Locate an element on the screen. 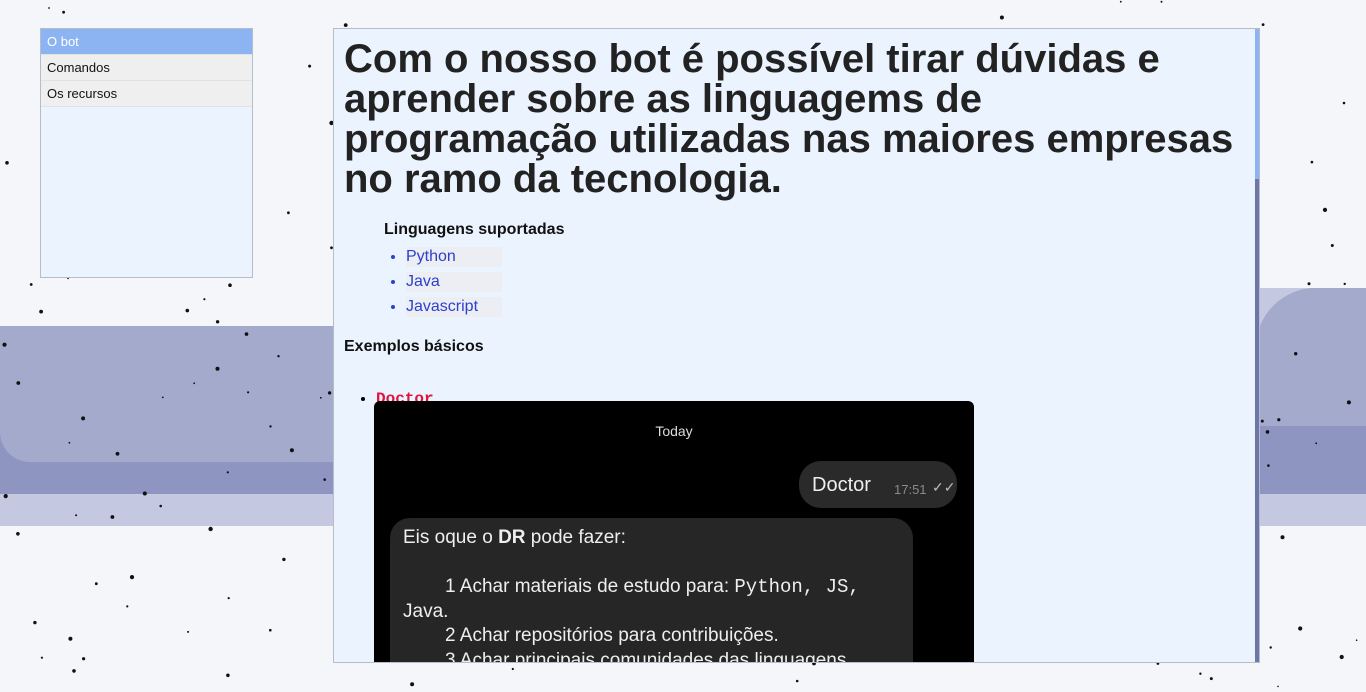 The image size is (1366, 692). incoming-item1-text: 1 Achar materiais de estudo para: is located at coordinates (590, 586).